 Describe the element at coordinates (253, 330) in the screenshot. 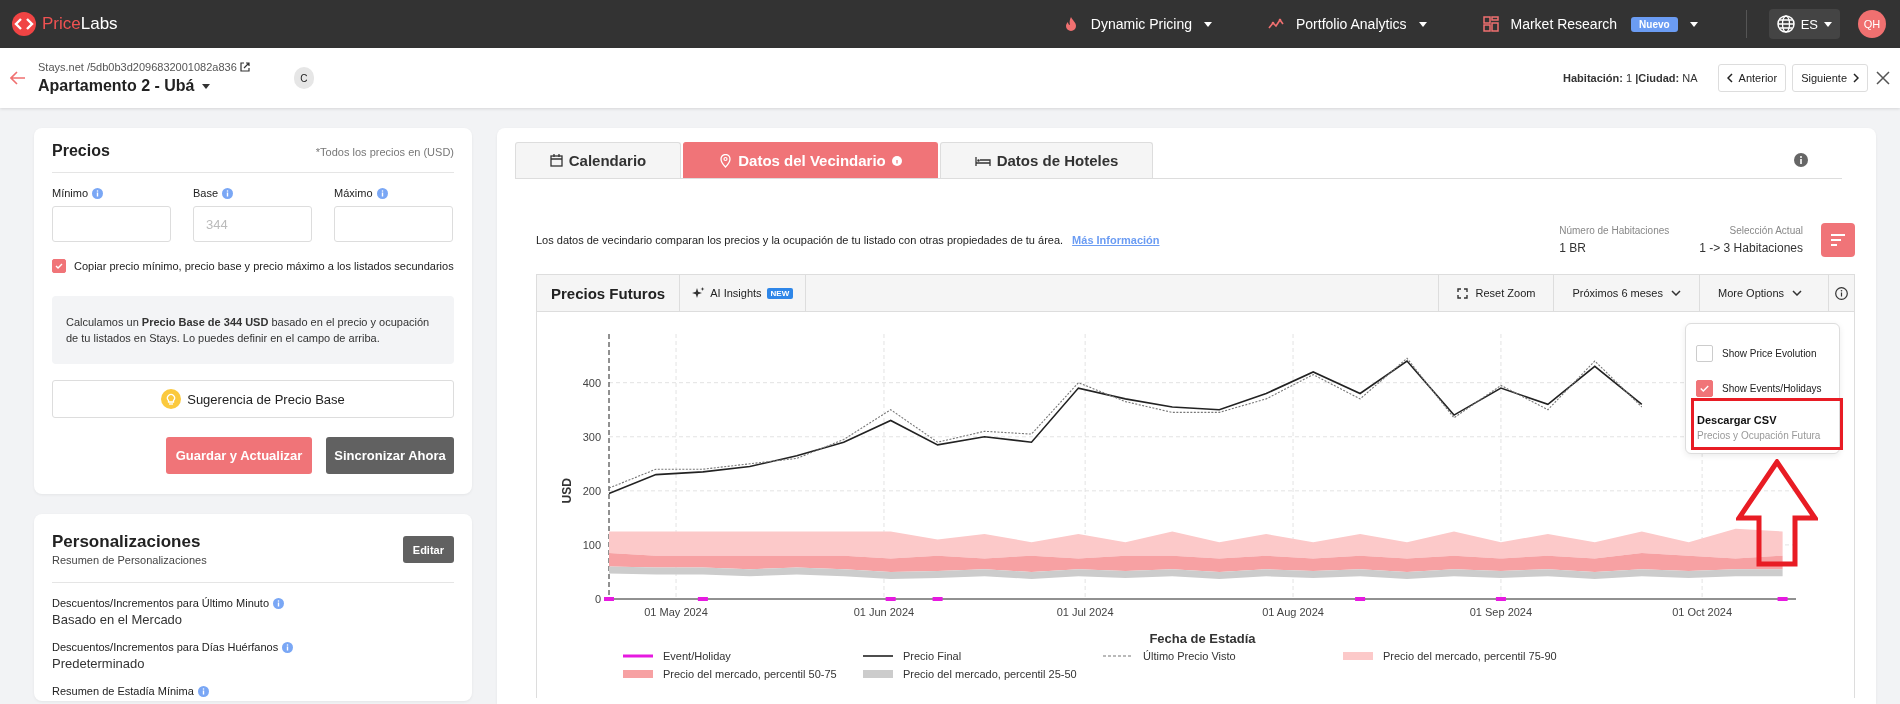

I see `info-message: Calculamos un Precio Base de 344 USD basado en el precio y ocupación de tu listados en Stays. Lo puedes definir en el campo de arriba.` at that location.